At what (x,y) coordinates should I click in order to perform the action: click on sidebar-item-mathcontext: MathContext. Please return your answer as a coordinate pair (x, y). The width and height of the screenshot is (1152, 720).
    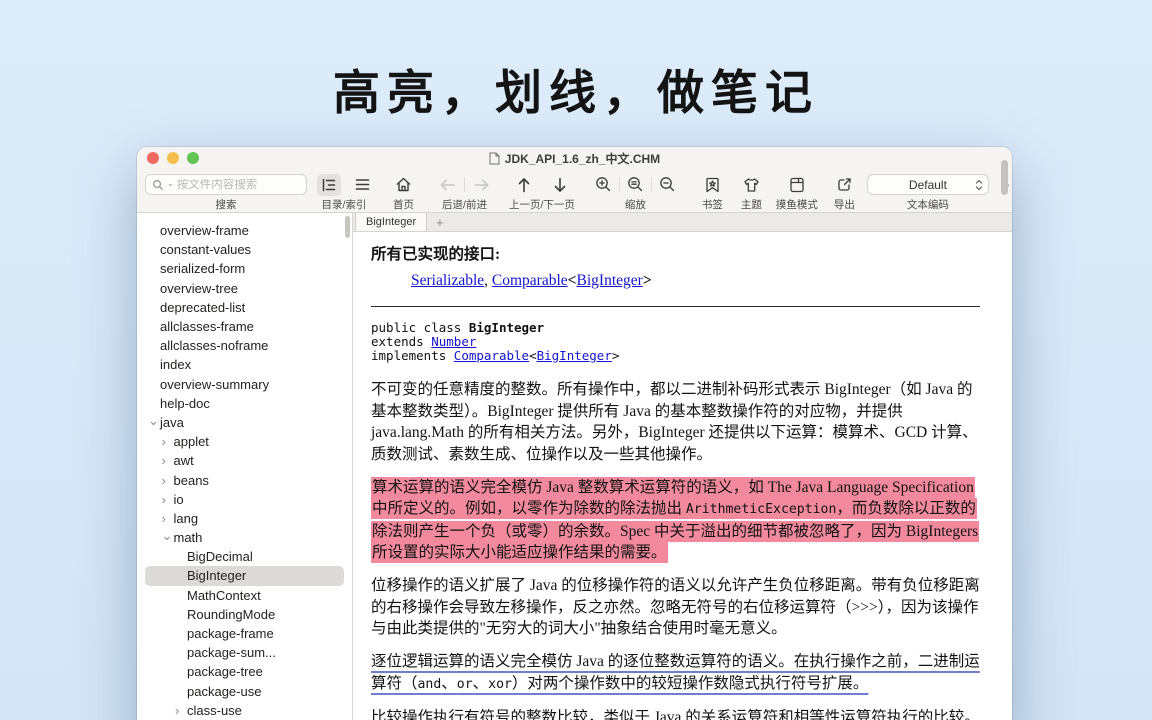
    Looking at the image, I should click on (244, 595).